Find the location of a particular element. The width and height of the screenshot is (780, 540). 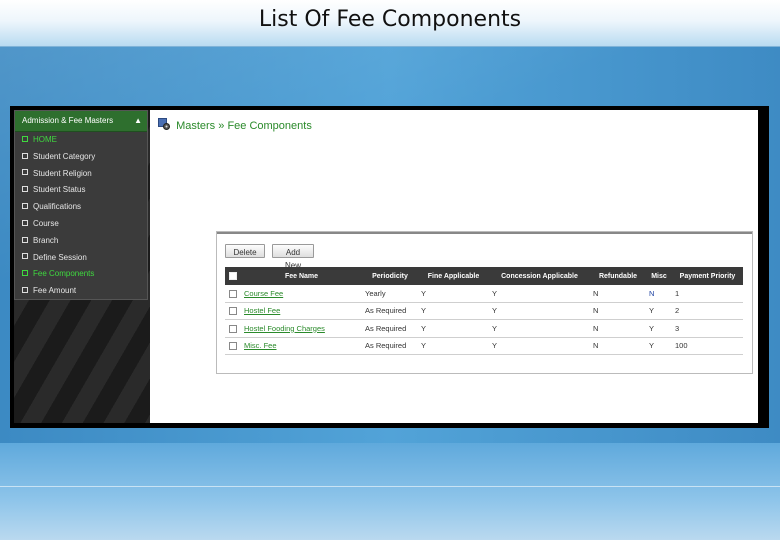

priority-cell: 3 is located at coordinates (707, 328).